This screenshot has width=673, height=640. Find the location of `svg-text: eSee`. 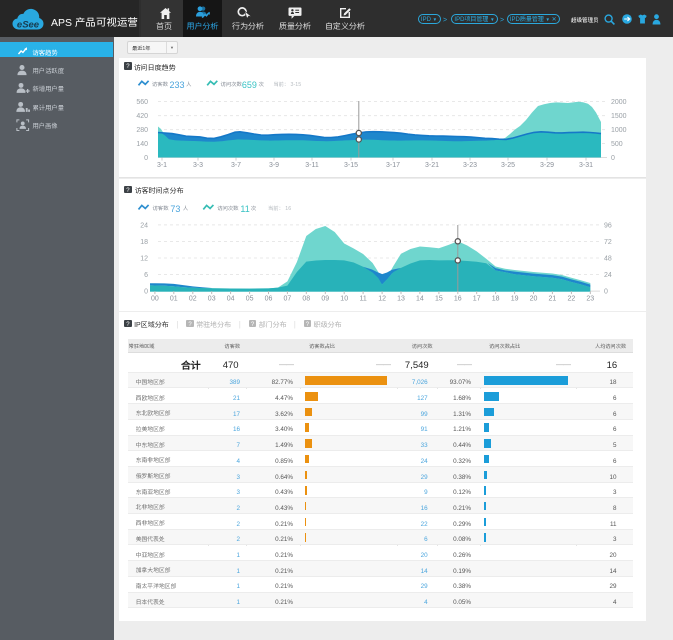

svg-text: eSee is located at coordinates (28, 24).